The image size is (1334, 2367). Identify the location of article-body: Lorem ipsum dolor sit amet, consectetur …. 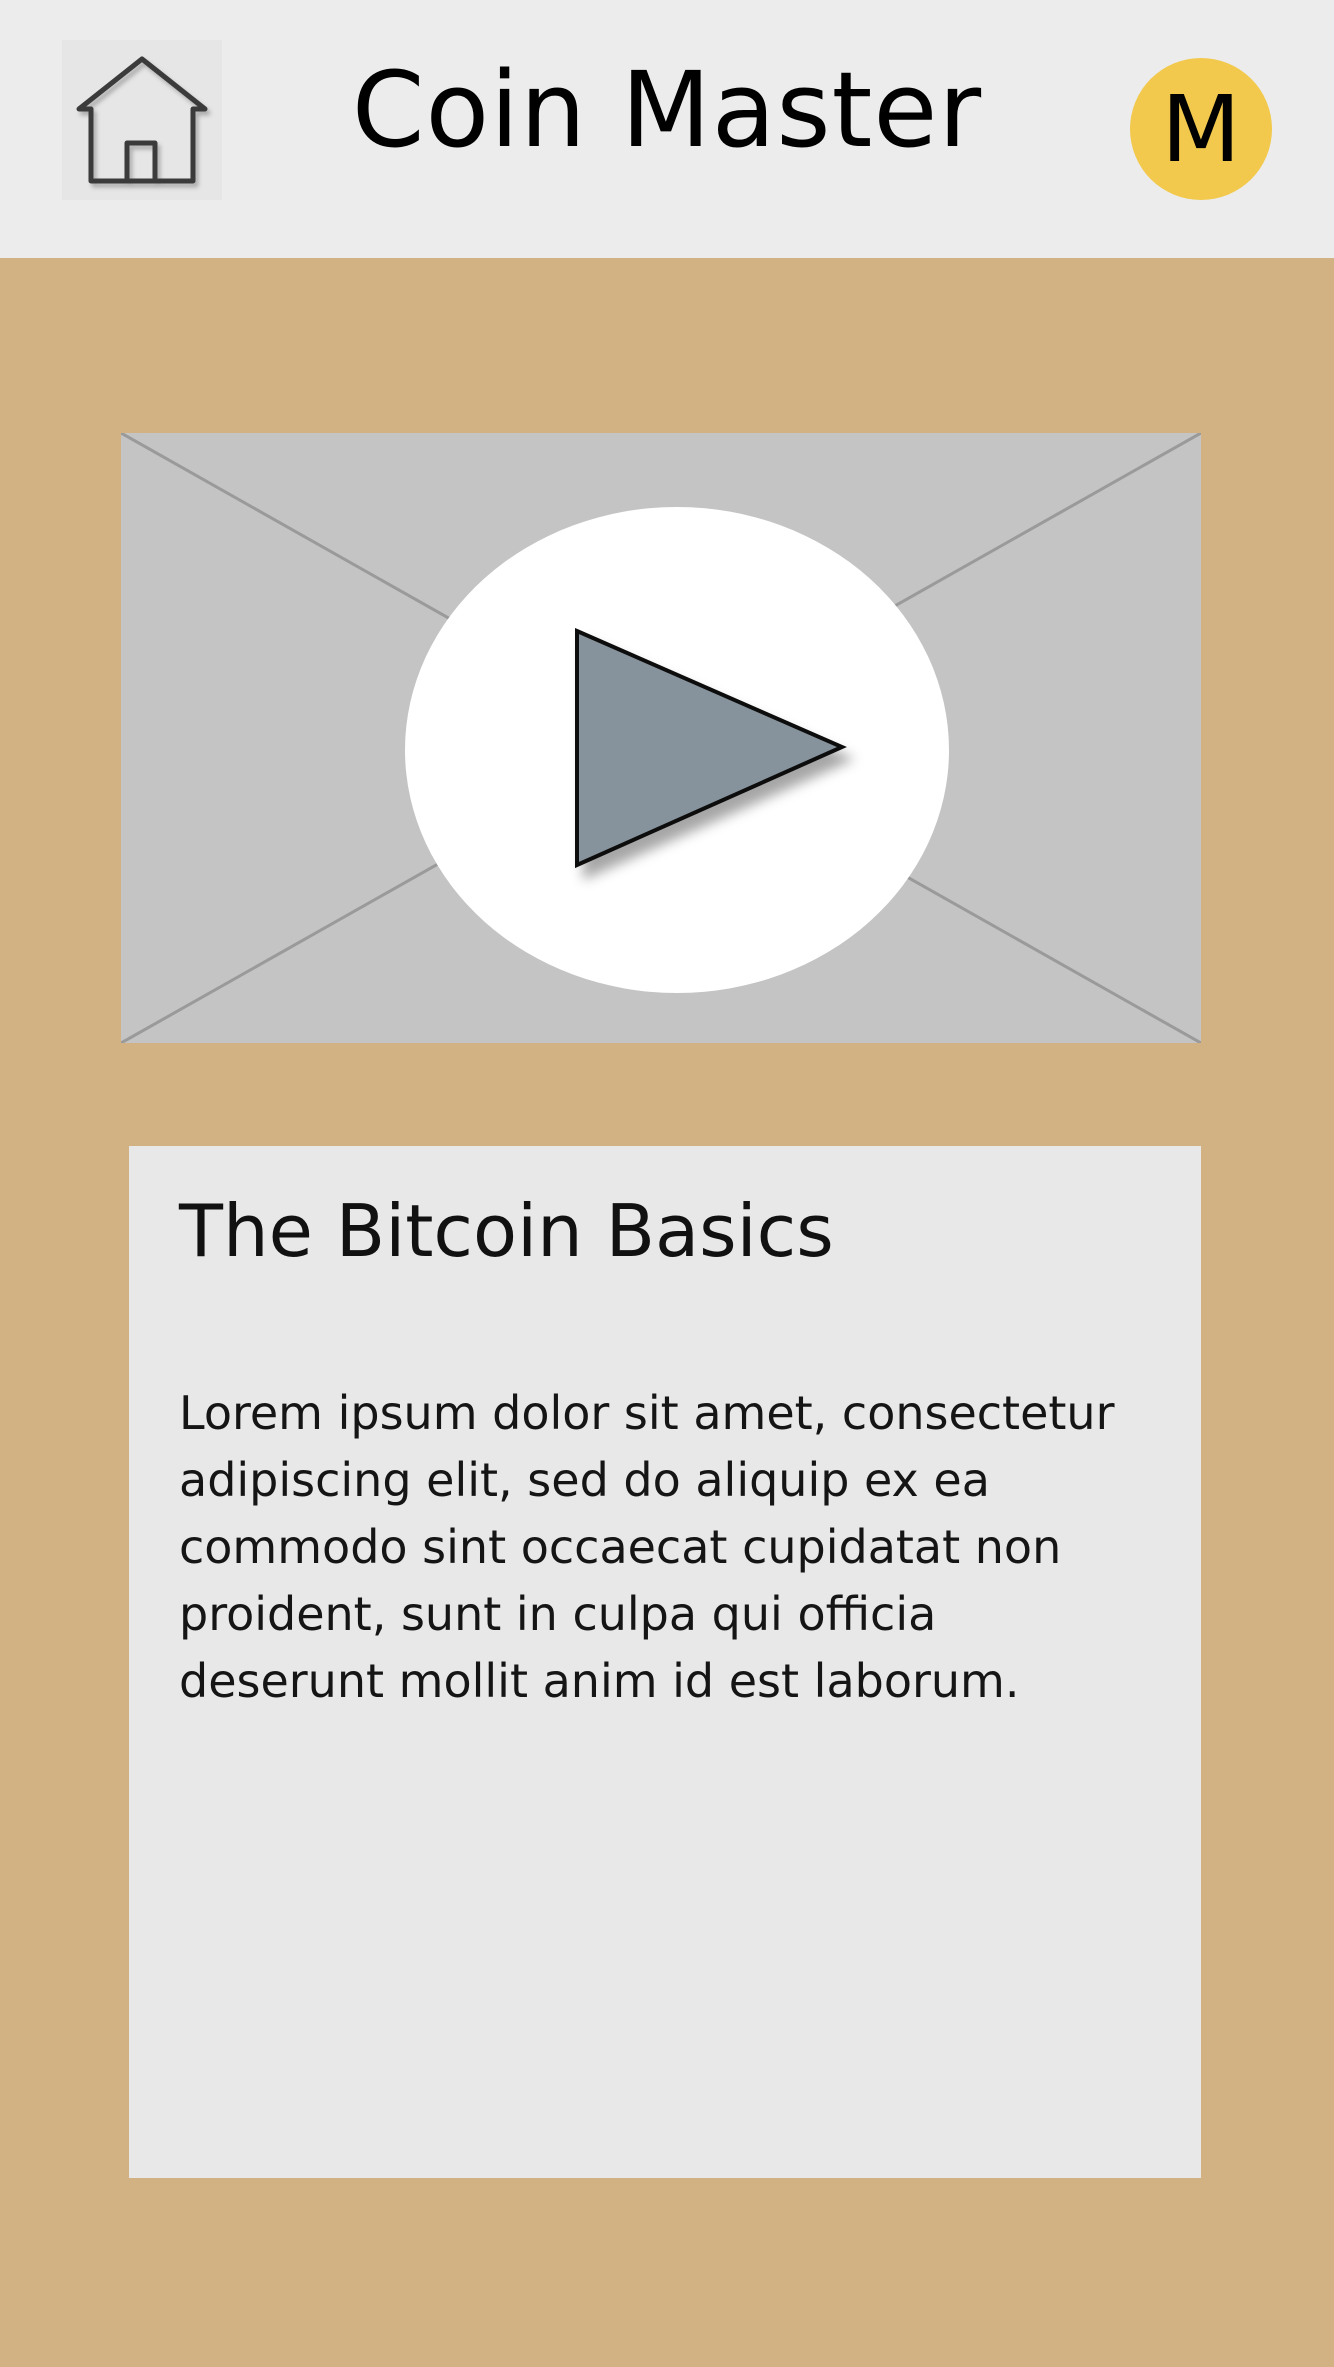
(647, 1547).